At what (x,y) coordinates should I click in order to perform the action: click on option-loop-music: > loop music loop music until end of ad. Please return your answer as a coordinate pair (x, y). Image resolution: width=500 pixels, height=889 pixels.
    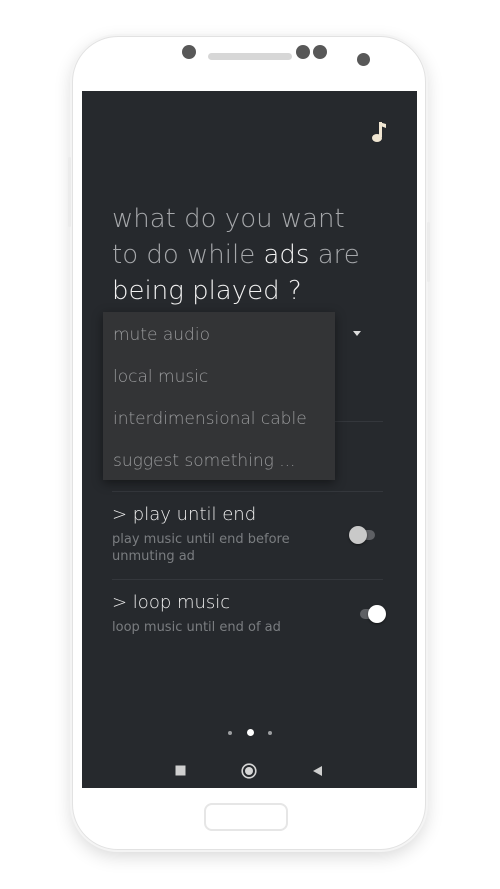
    Looking at the image, I should click on (232, 614).